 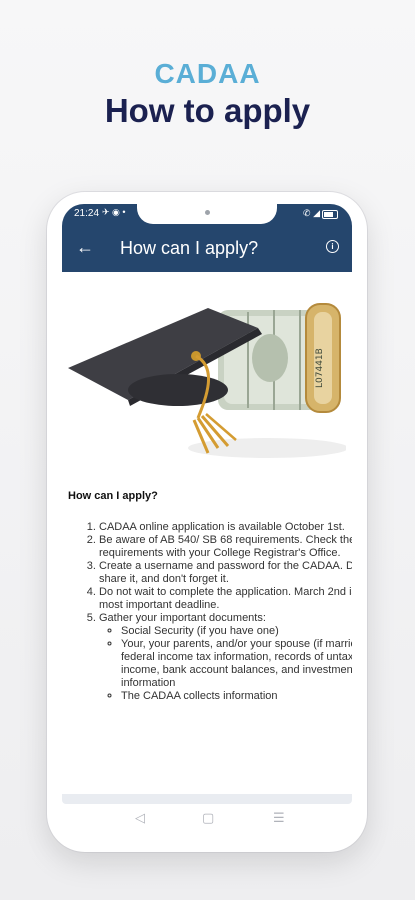 What do you see at coordinates (207, 73) in the screenshot?
I see `promo-kicker: CADAA` at bounding box center [207, 73].